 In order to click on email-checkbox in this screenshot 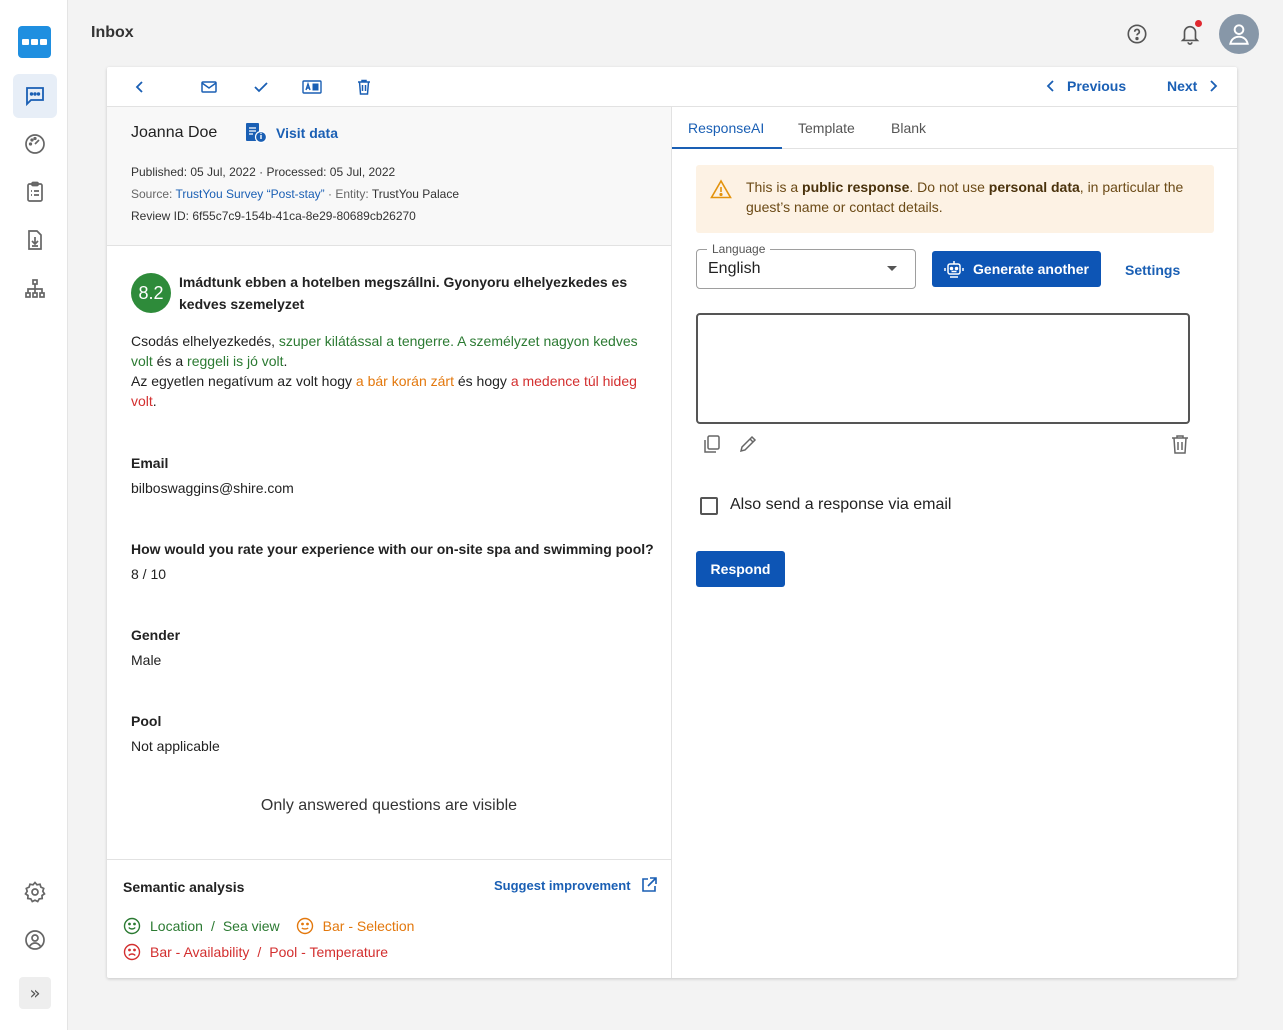, I will do `click(709, 506)`.